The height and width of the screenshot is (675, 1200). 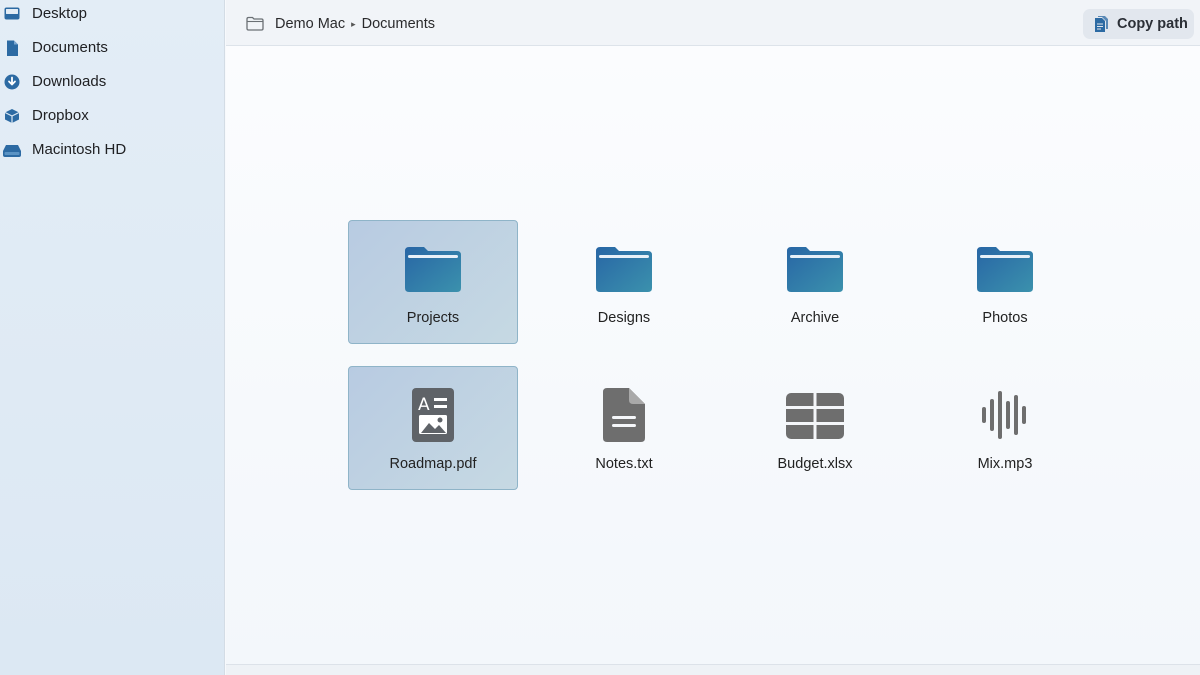 I want to click on file-item-roadmap-pdf: A Roadmap.pdf, so click(x=433, y=428).